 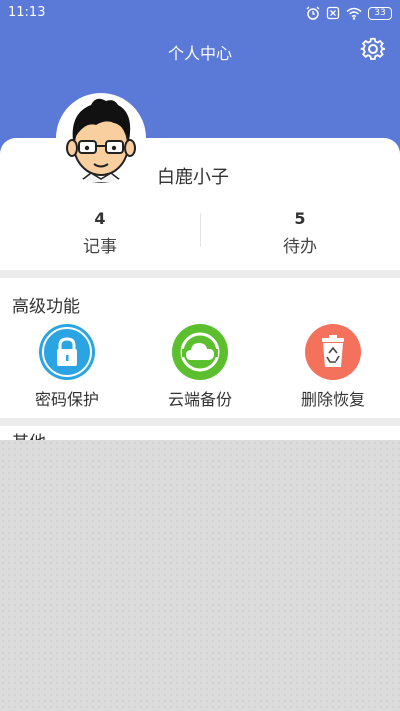 I want to click on lock-icon, so click(x=67, y=352).